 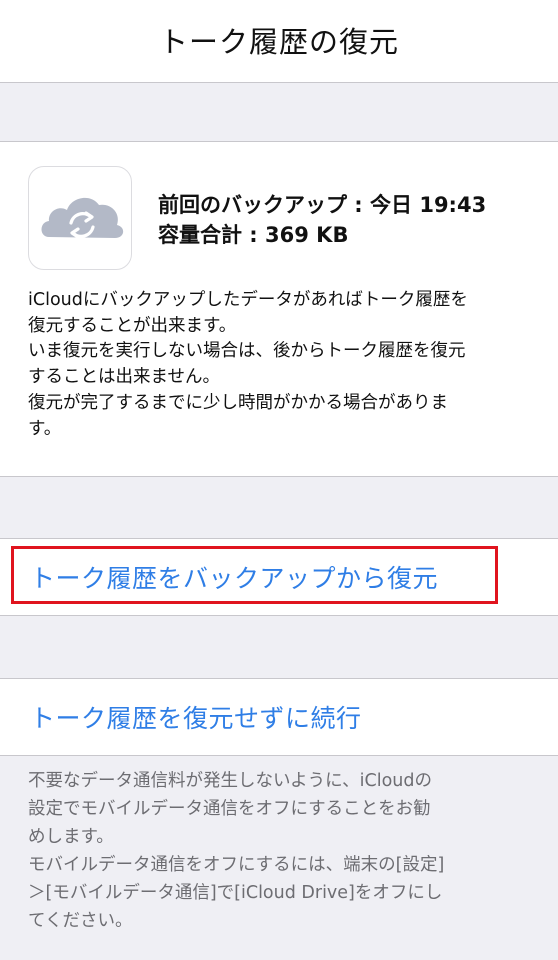 What do you see at coordinates (234, 578) in the screenshot?
I see `restore-from-backup-label: トーク履歴をバックアップから復元` at bounding box center [234, 578].